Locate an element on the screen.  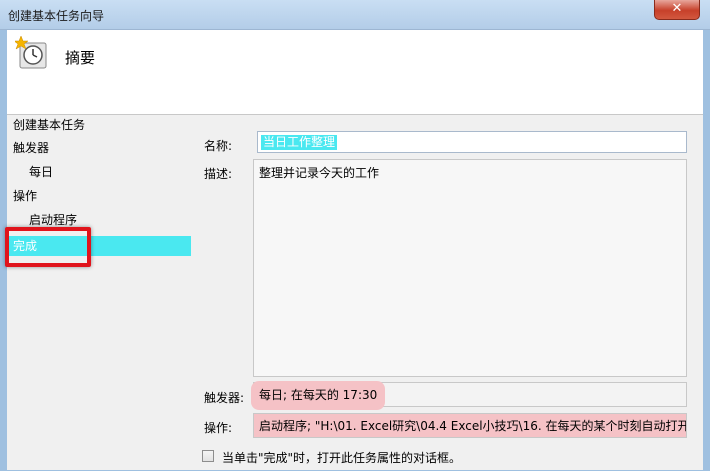
open-properties-checkbox is located at coordinates (208, 456).